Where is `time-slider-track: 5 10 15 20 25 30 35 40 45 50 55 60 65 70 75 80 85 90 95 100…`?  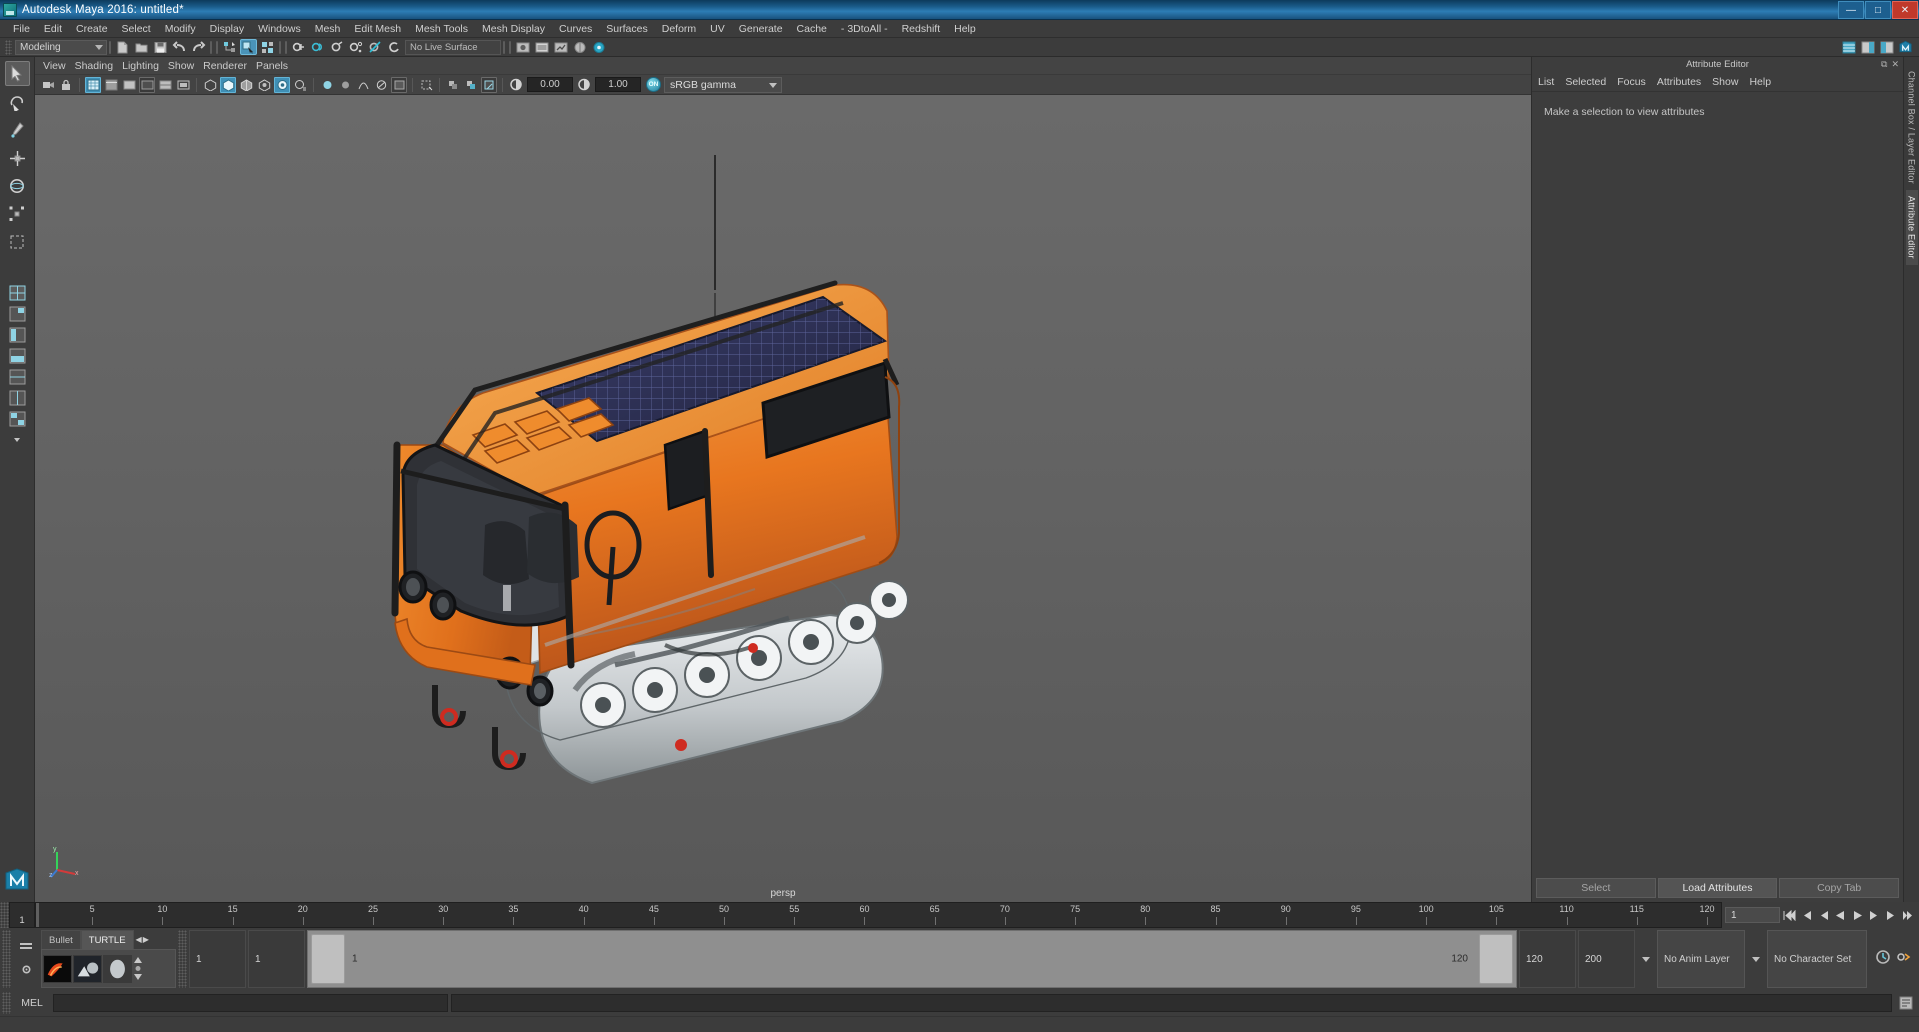 time-slider-track: 5 10 15 20 25 30 35 40 45 50 55 60 65 70 75 80 85 90 95 100… is located at coordinates (878, 915).